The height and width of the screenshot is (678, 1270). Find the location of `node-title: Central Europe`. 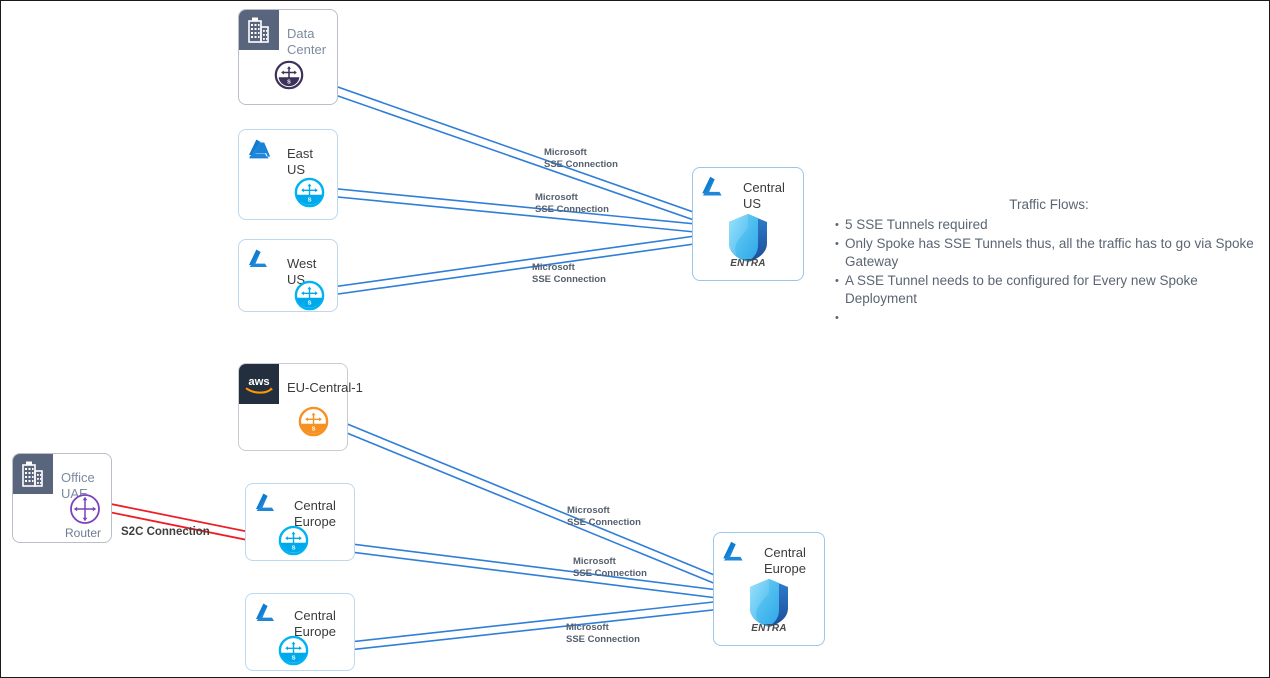

node-title: Central Europe is located at coordinates (785, 560).